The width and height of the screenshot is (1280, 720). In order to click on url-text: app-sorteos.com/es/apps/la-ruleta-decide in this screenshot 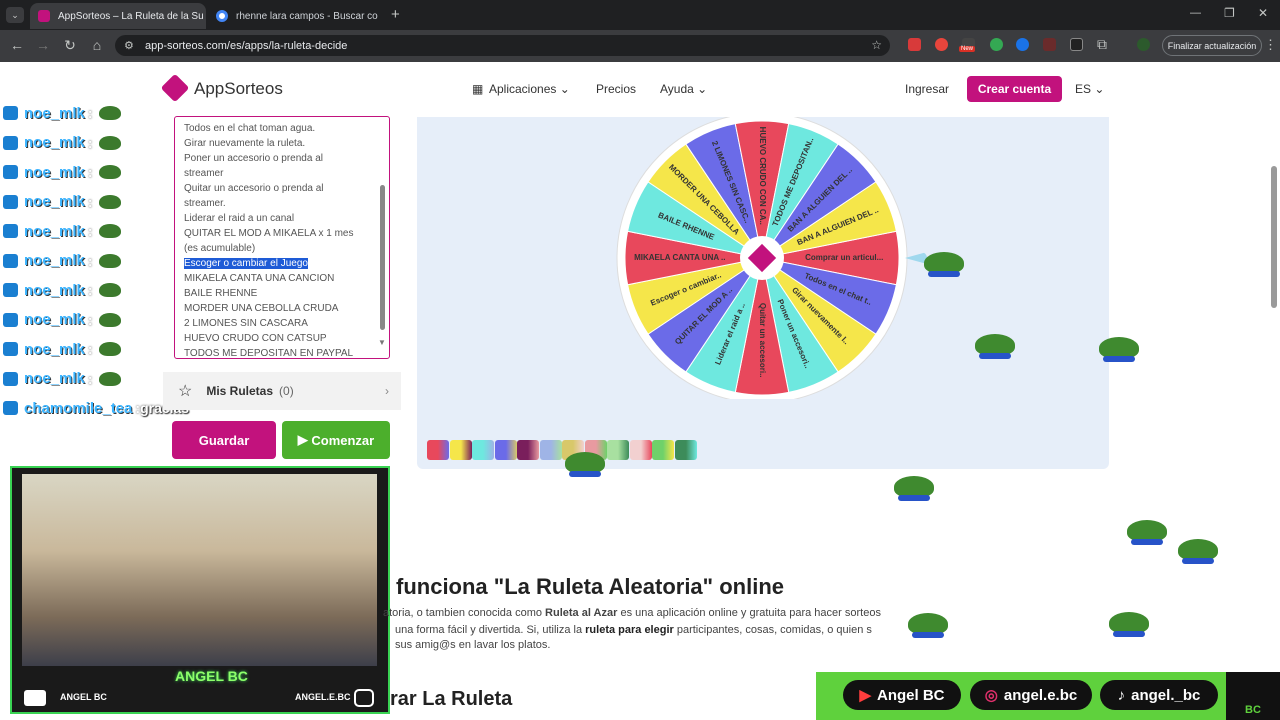, I will do `click(246, 45)`.